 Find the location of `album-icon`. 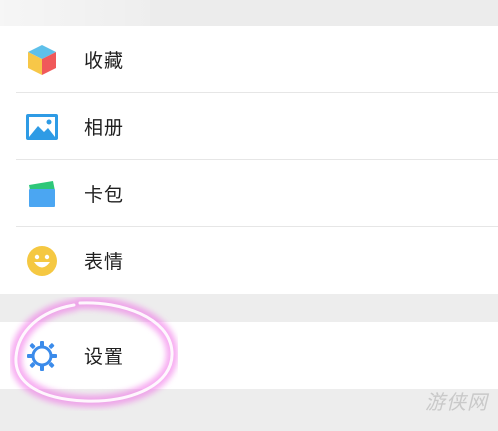

album-icon is located at coordinates (42, 127).